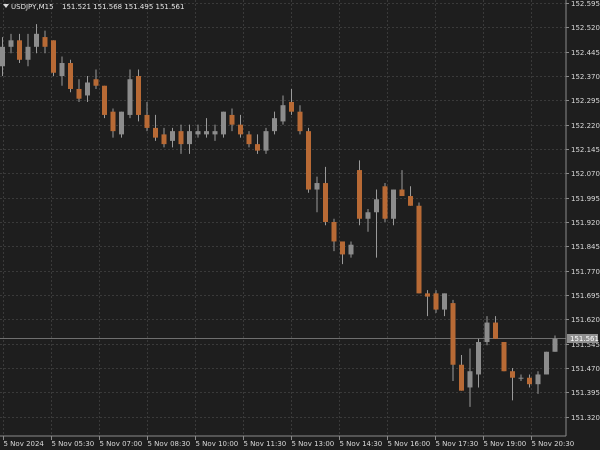 Image resolution: width=600 pixels, height=450 pixels. What do you see at coordinates (409, 444) in the screenshot?
I see `time-tick-label: 5 Nov 16:00` at bounding box center [409, 444].